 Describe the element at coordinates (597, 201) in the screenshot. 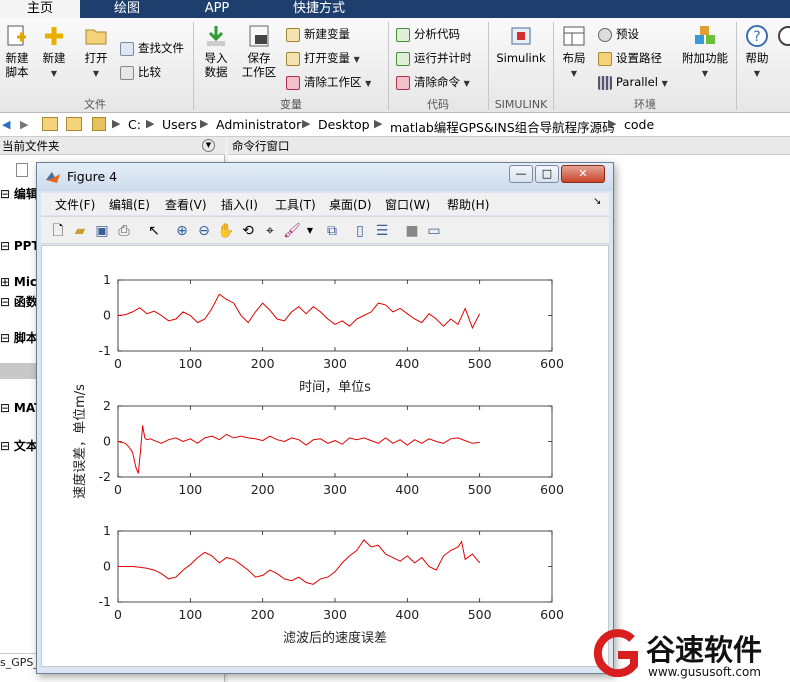

I see `menu-dock-icon: ↘` at that location.